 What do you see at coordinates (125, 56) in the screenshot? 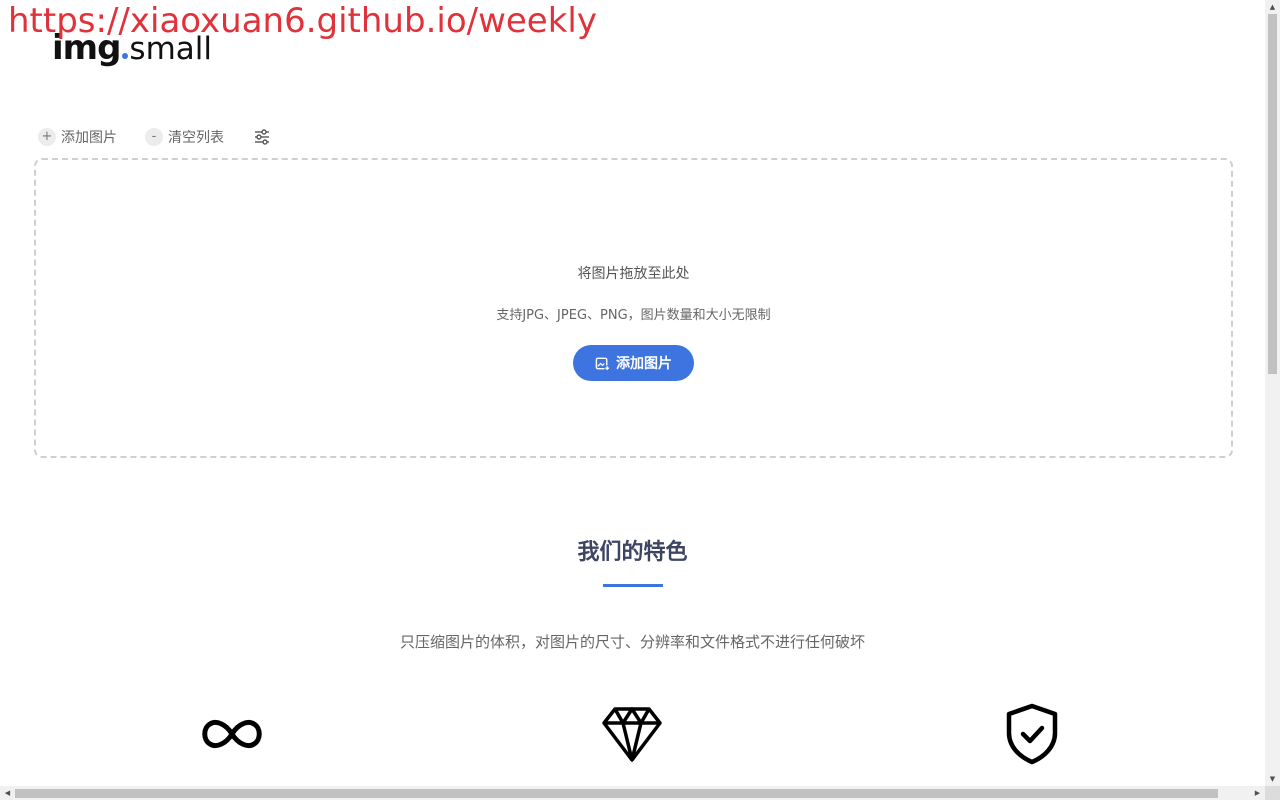
I see `logo-dot` at bounding box center [125, 56].